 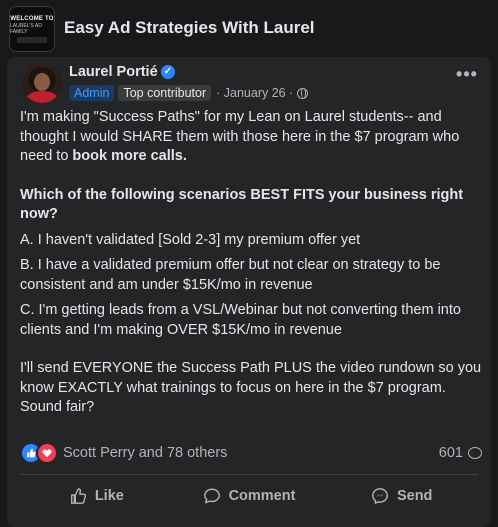 I want to click on more-options-icon: •••, so click(x=467, y=76).